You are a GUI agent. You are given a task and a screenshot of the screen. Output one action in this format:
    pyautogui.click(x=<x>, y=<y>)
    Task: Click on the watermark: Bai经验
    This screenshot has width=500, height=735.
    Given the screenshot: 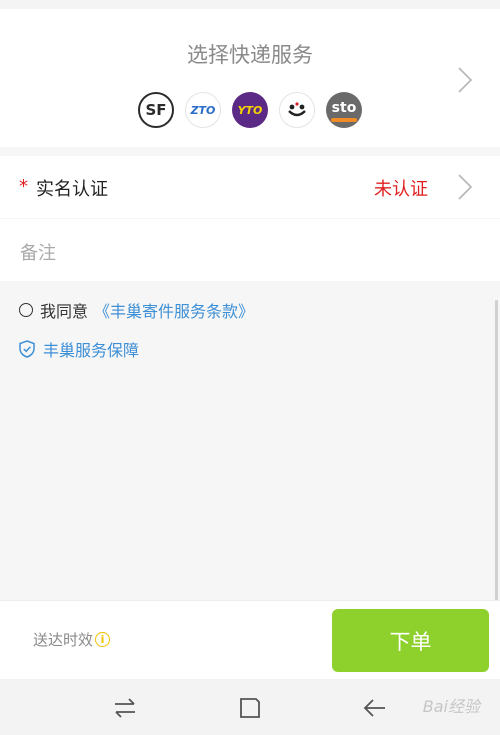 What is the action you would take?
    pyautogui.click(x=451, y=706)
    